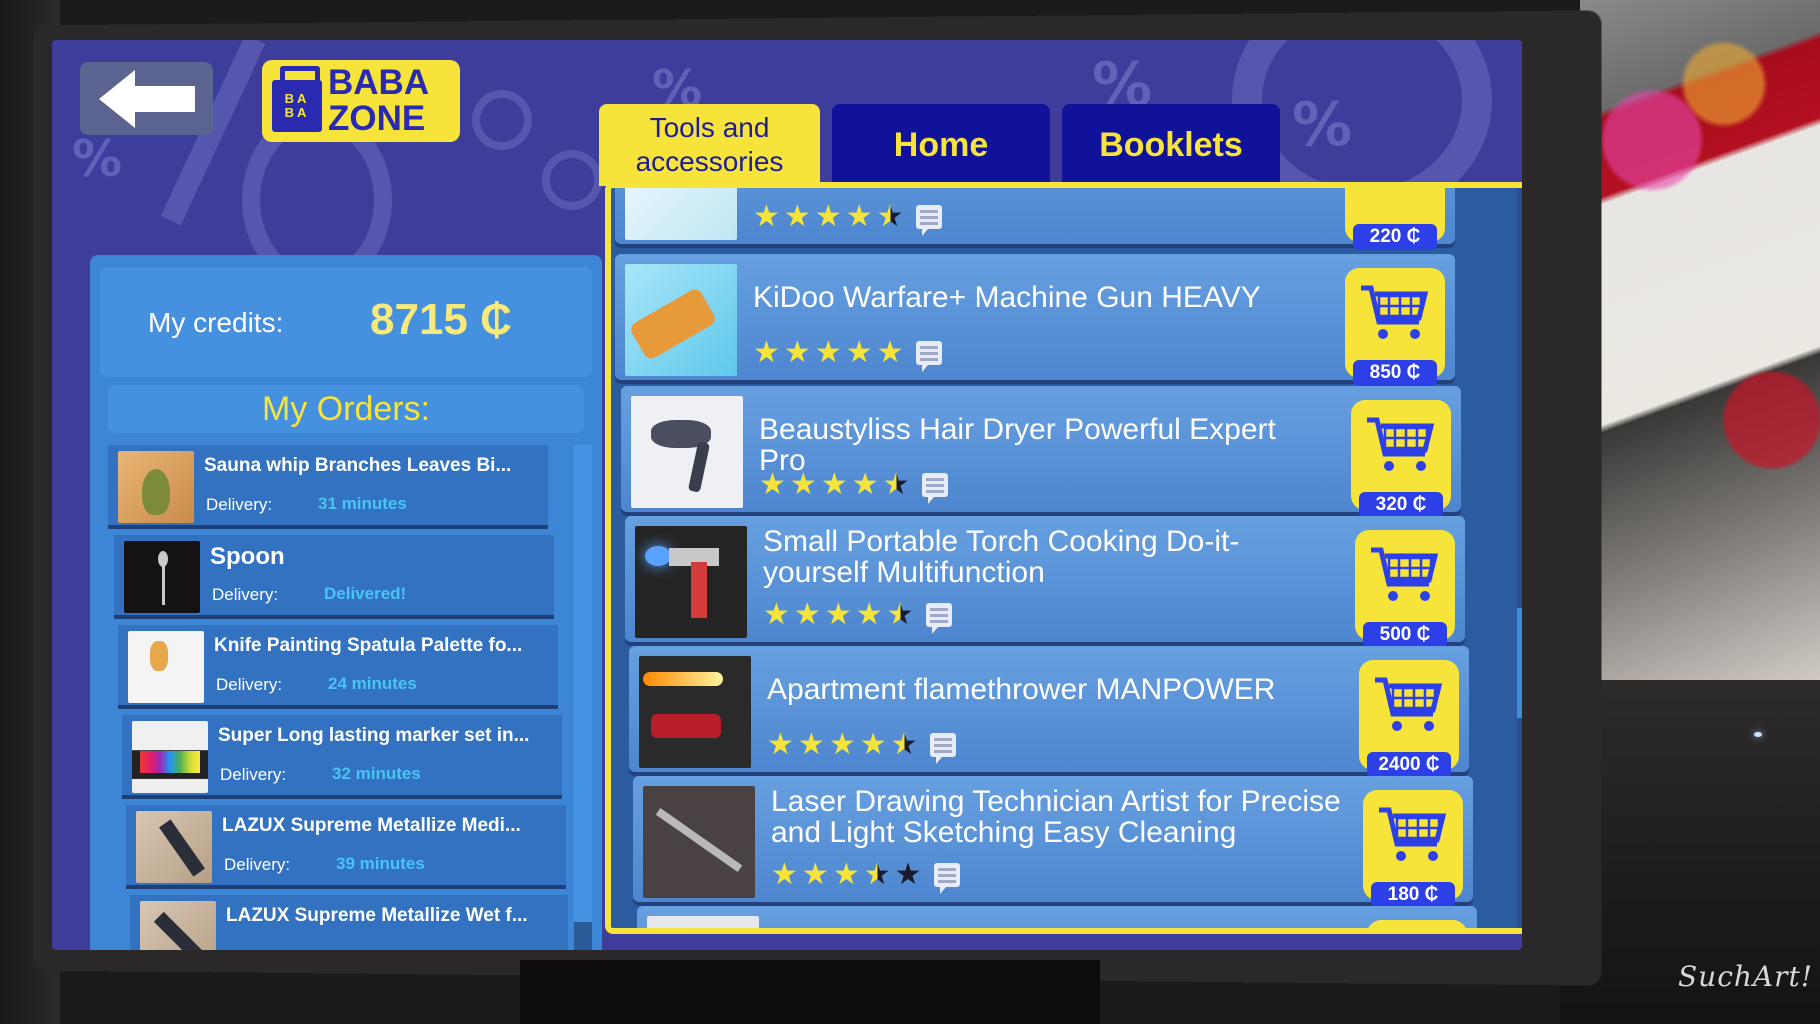 The image size is (1820, 1024). I want to click on add-to-cart-button: 850 ₵, so click(1395, 327).